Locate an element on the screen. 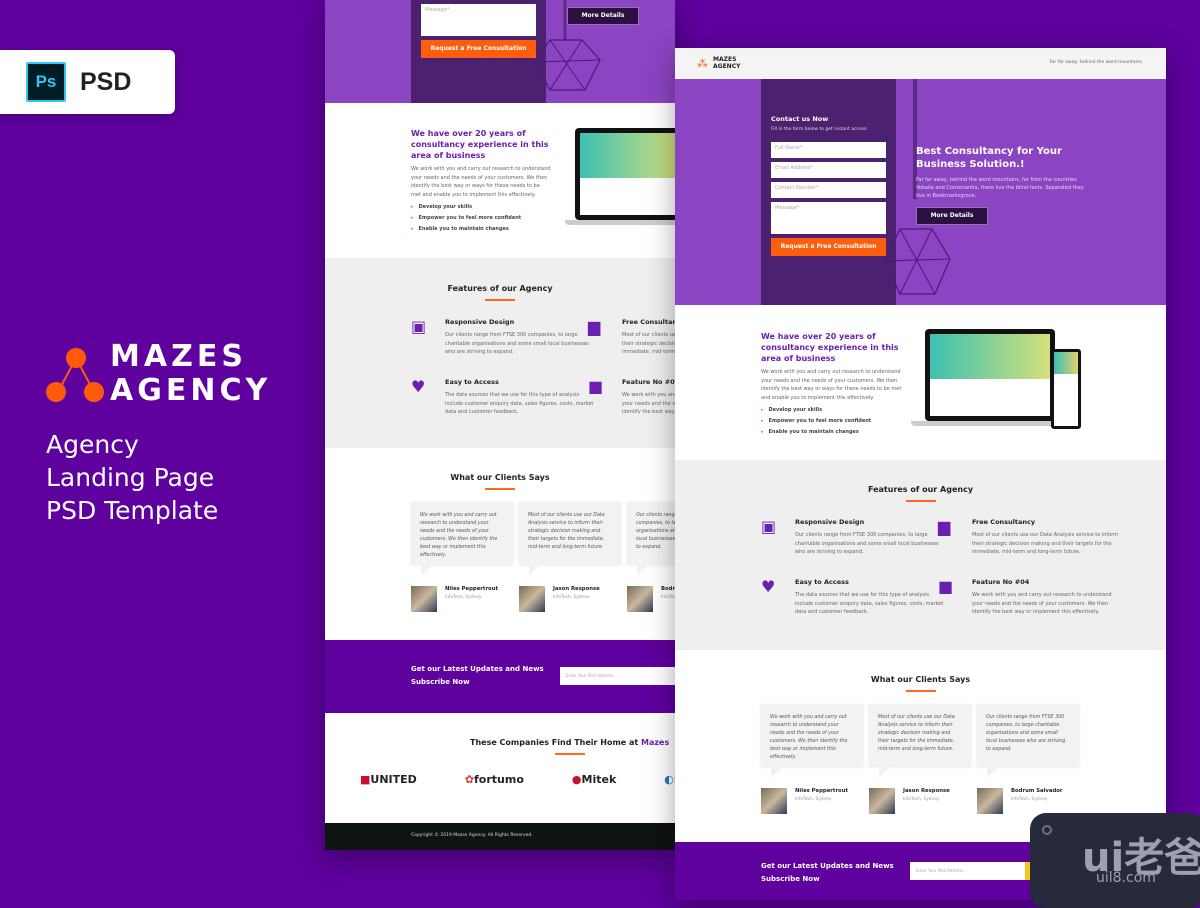 The height and width of the screenshot is (908, 1200). testimonials-title: What our Clients Says is located at coordinates (500, 477).